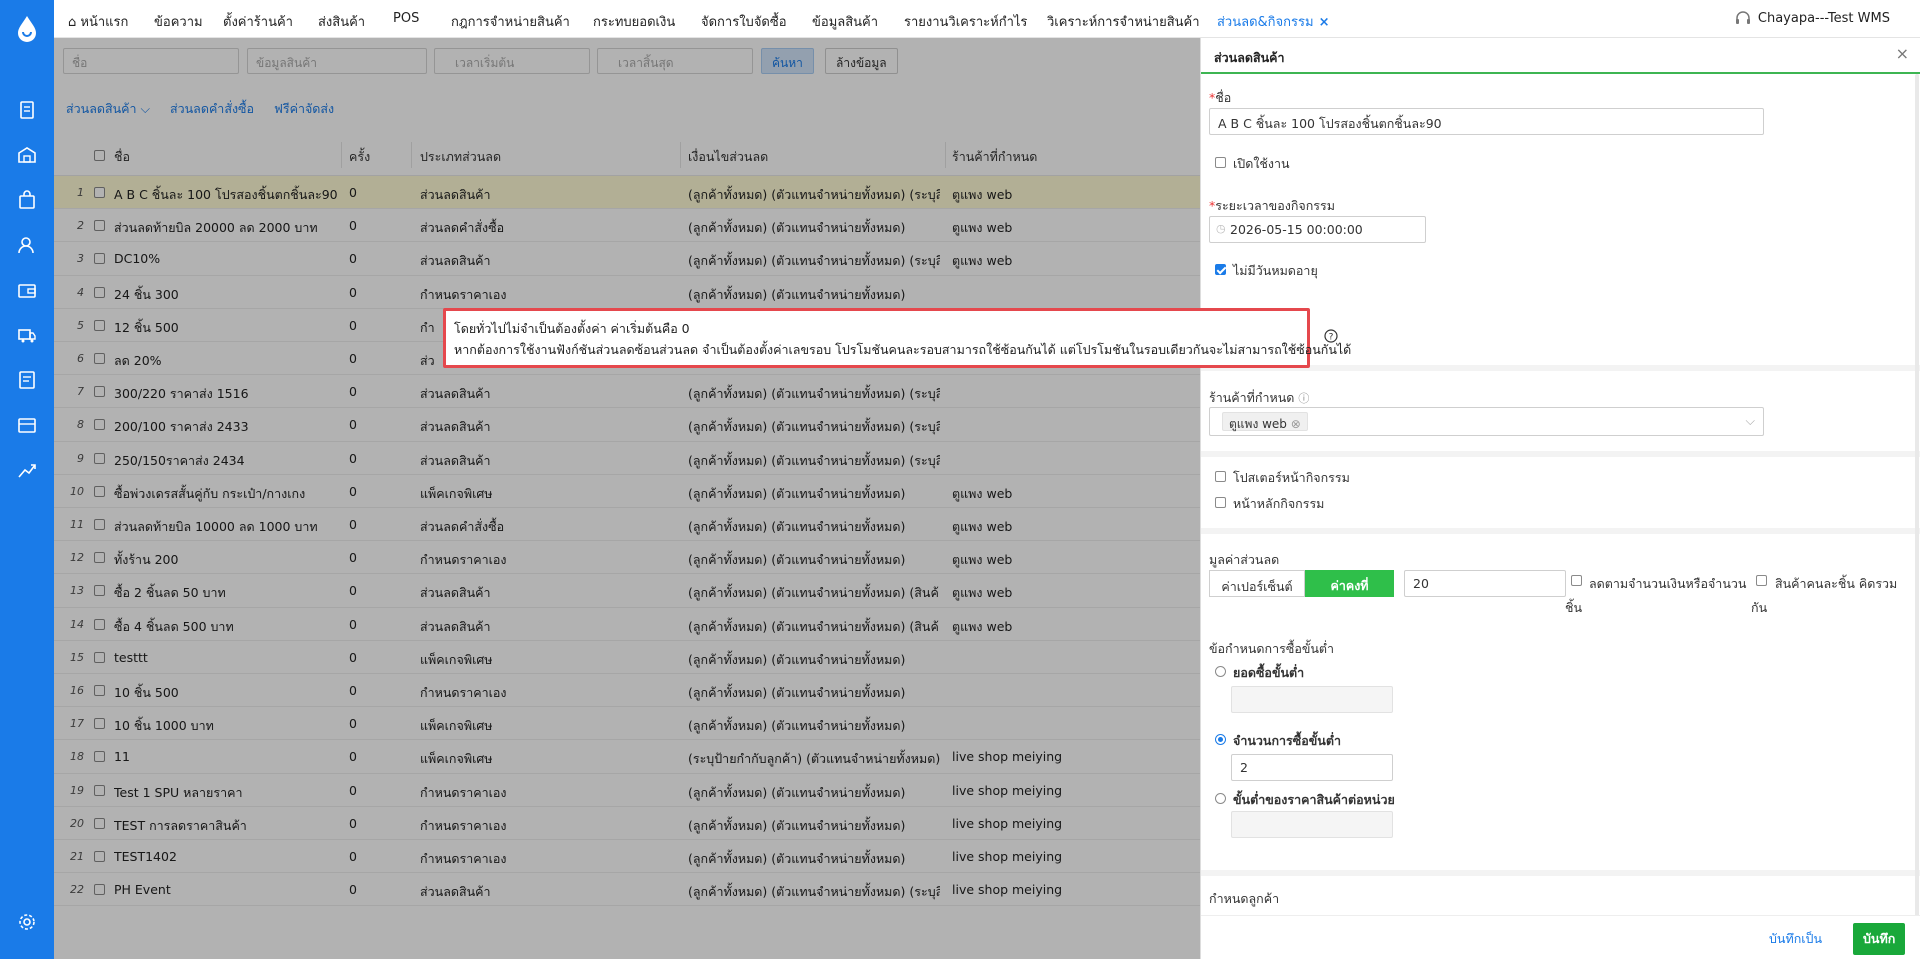 The height and width of the screenshot is (959, 1920). I want to click on name-input: A B C ชิ้นละ 100 โปรสองชิ้นตกชิ้นละ90, so click(1486, 121).